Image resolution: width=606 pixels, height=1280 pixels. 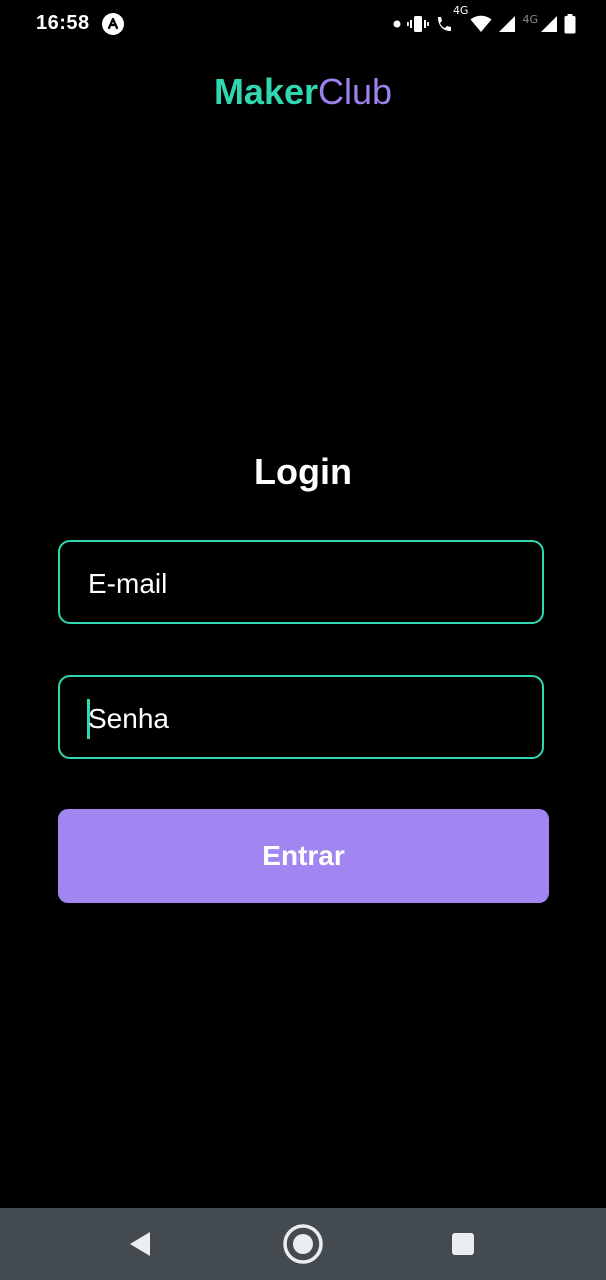 I want to click on page-title: Login, so click(x=303, y=471).